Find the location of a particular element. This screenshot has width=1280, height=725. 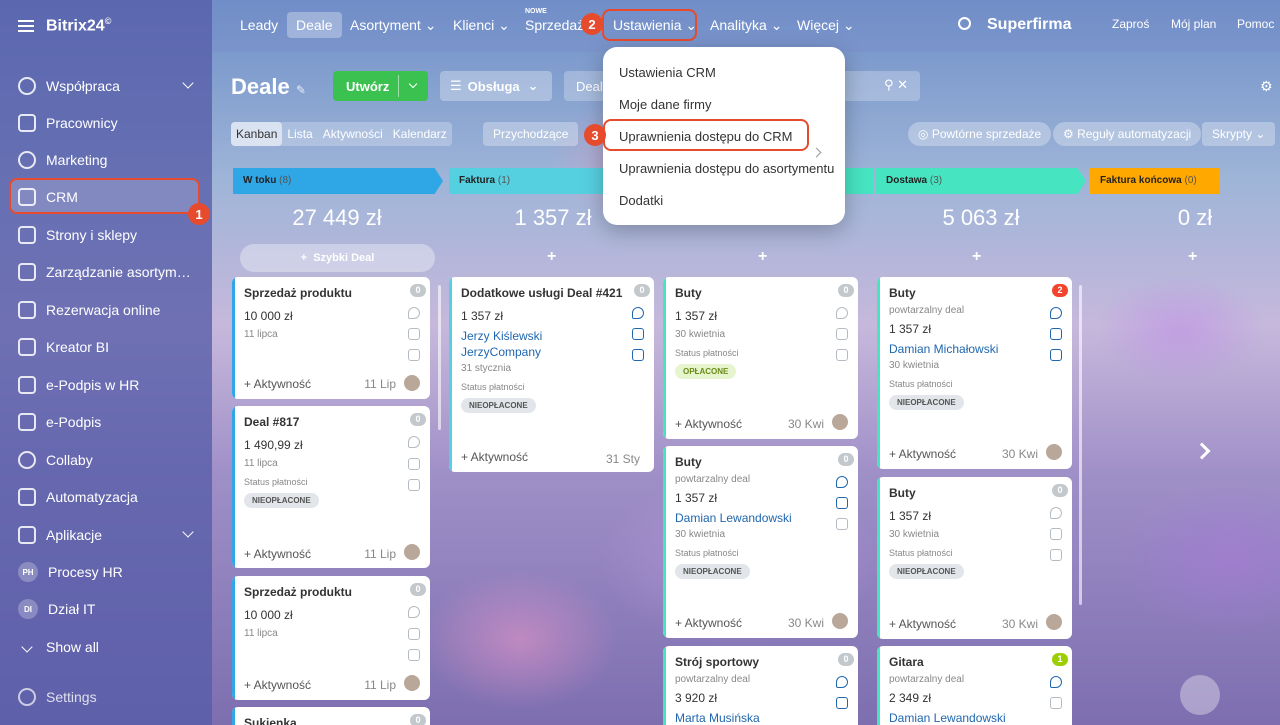

sidebar-item-booking: Rezerwacja online is located at coordinates (108, 310).